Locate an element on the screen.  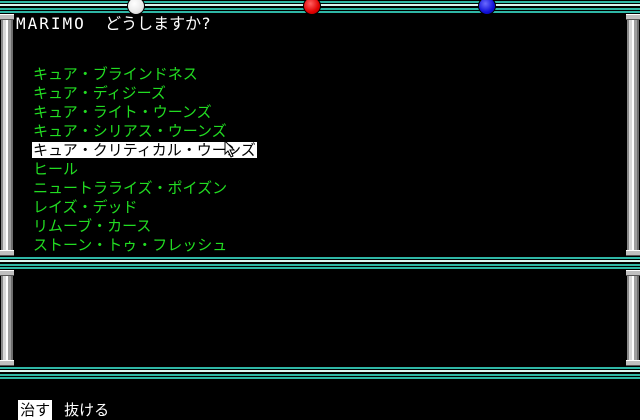
spell-item: キュア・ブラインドネス is located at coordinates (144, 73).